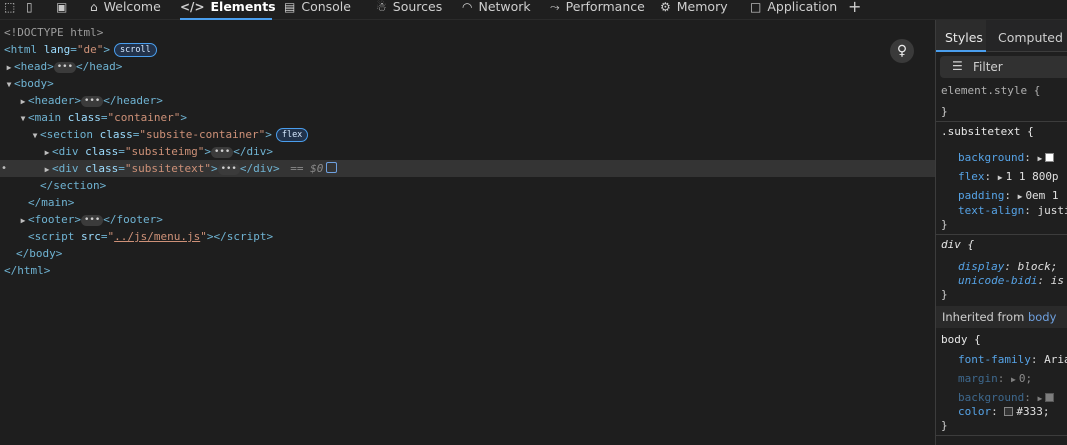 The image size is (1067, 445). I want to click on prop-padding: padding: ▶ 0em 1, so click(1008, 195).